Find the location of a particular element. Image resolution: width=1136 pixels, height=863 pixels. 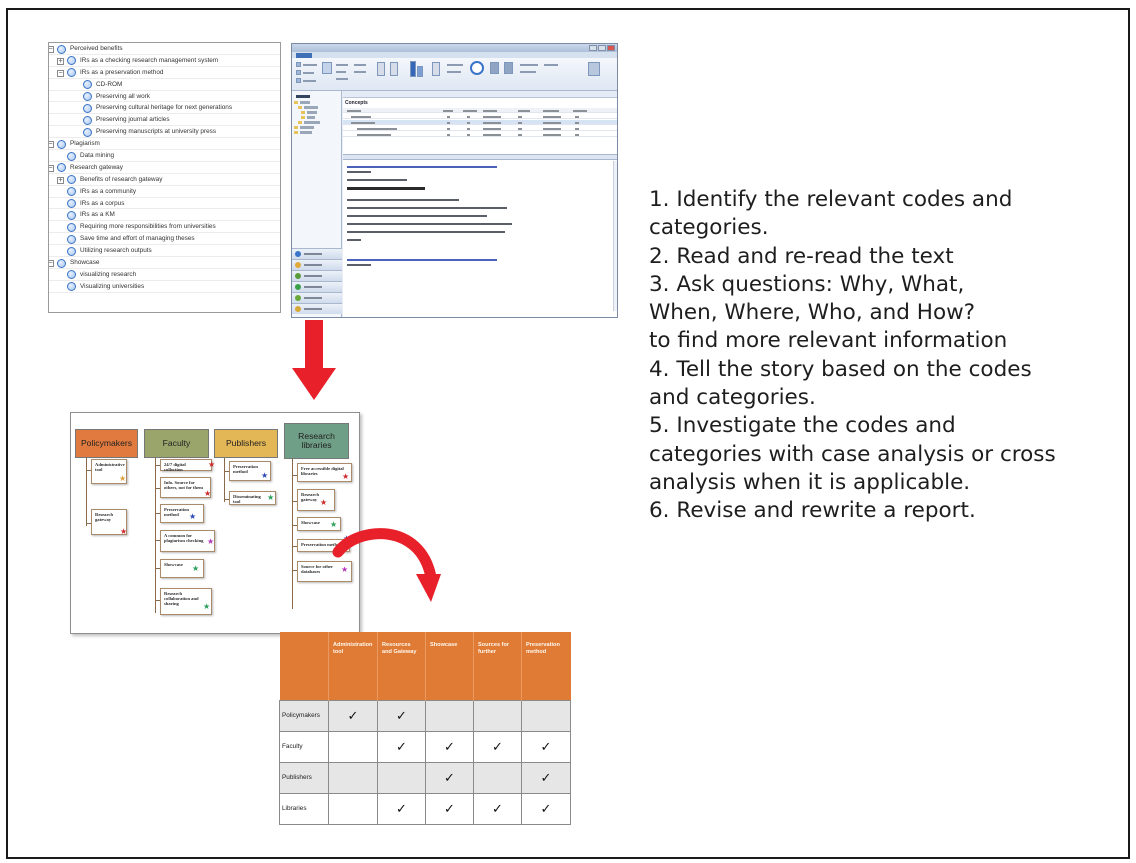

tree-row: Visualizing universities is located at coordinates (164, 287).